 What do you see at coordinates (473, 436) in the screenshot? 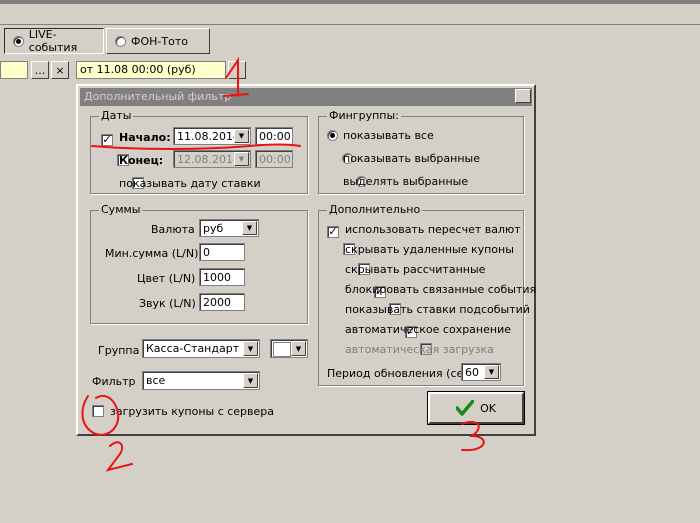
I see `annotation-digit-three` at bounding box center [473, 436].